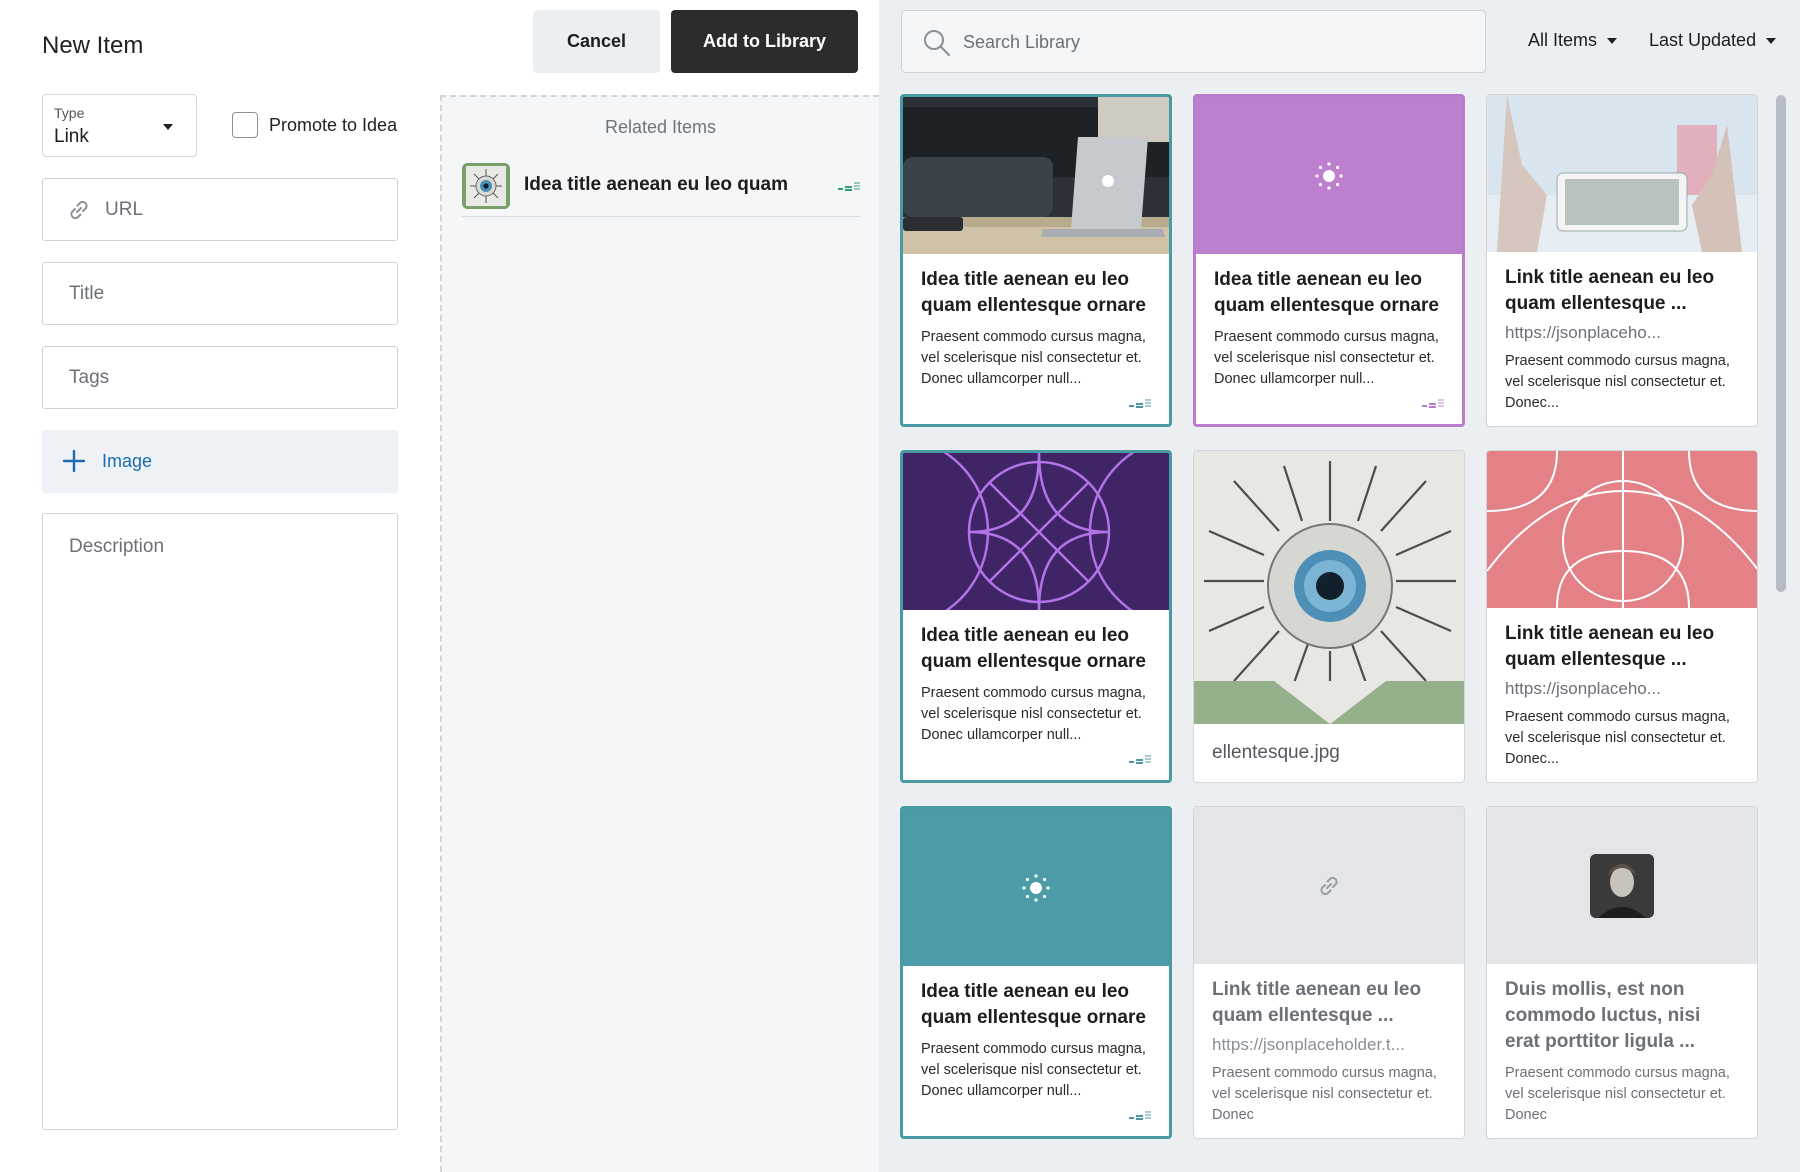  What do you see at coordinates (117, 546) in the screenshot?
I see `description-placeholder: Description` at bounding box center [117, 546].